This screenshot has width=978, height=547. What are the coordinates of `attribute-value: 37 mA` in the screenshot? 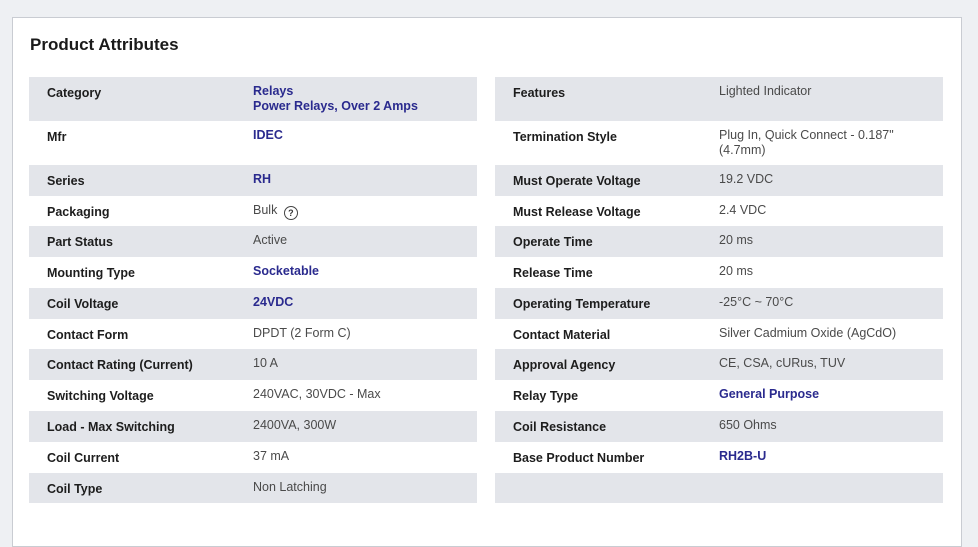 It's located at (365, 461).